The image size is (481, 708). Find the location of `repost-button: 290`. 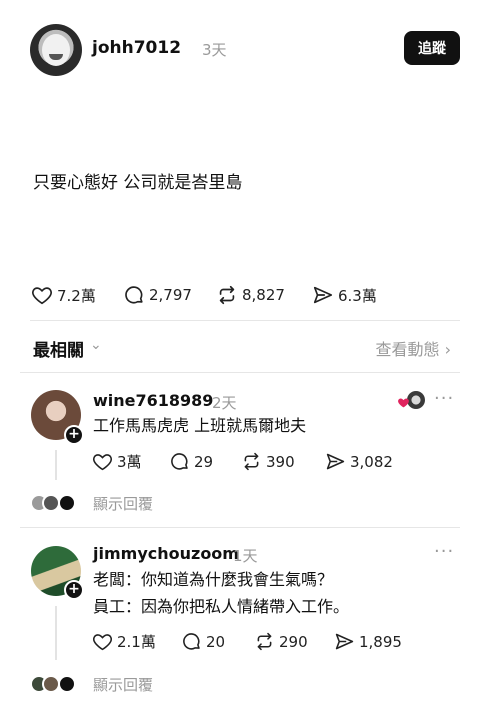

repost-button: 290 is located at coordinates (294, 641).